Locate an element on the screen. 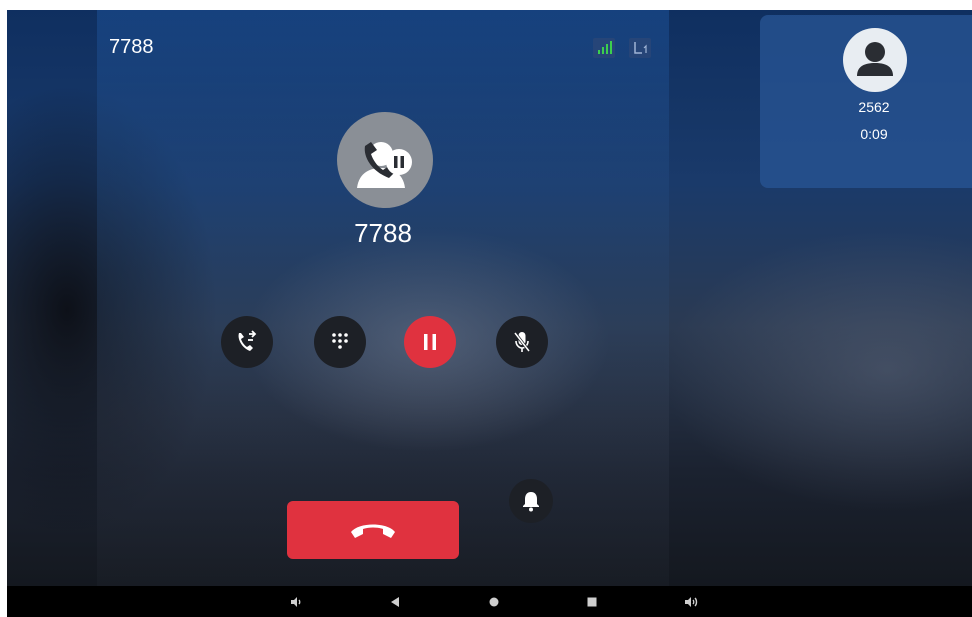 The image size is (972, 617). volume-down-button is located at coordinates (297, 602).